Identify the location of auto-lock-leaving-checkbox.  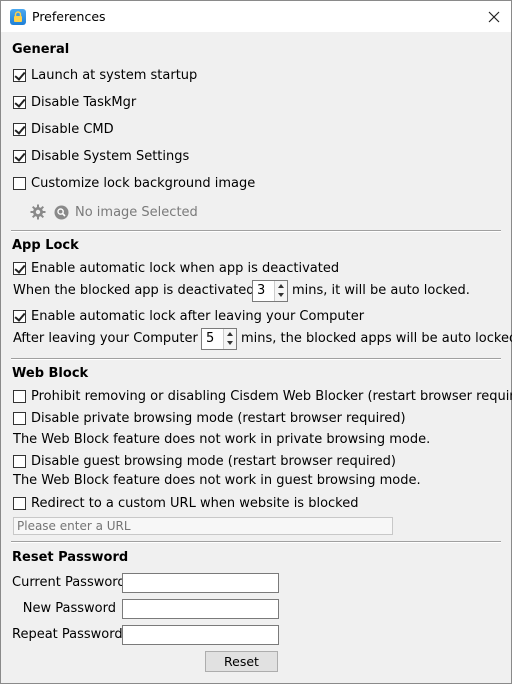
(19, 316).